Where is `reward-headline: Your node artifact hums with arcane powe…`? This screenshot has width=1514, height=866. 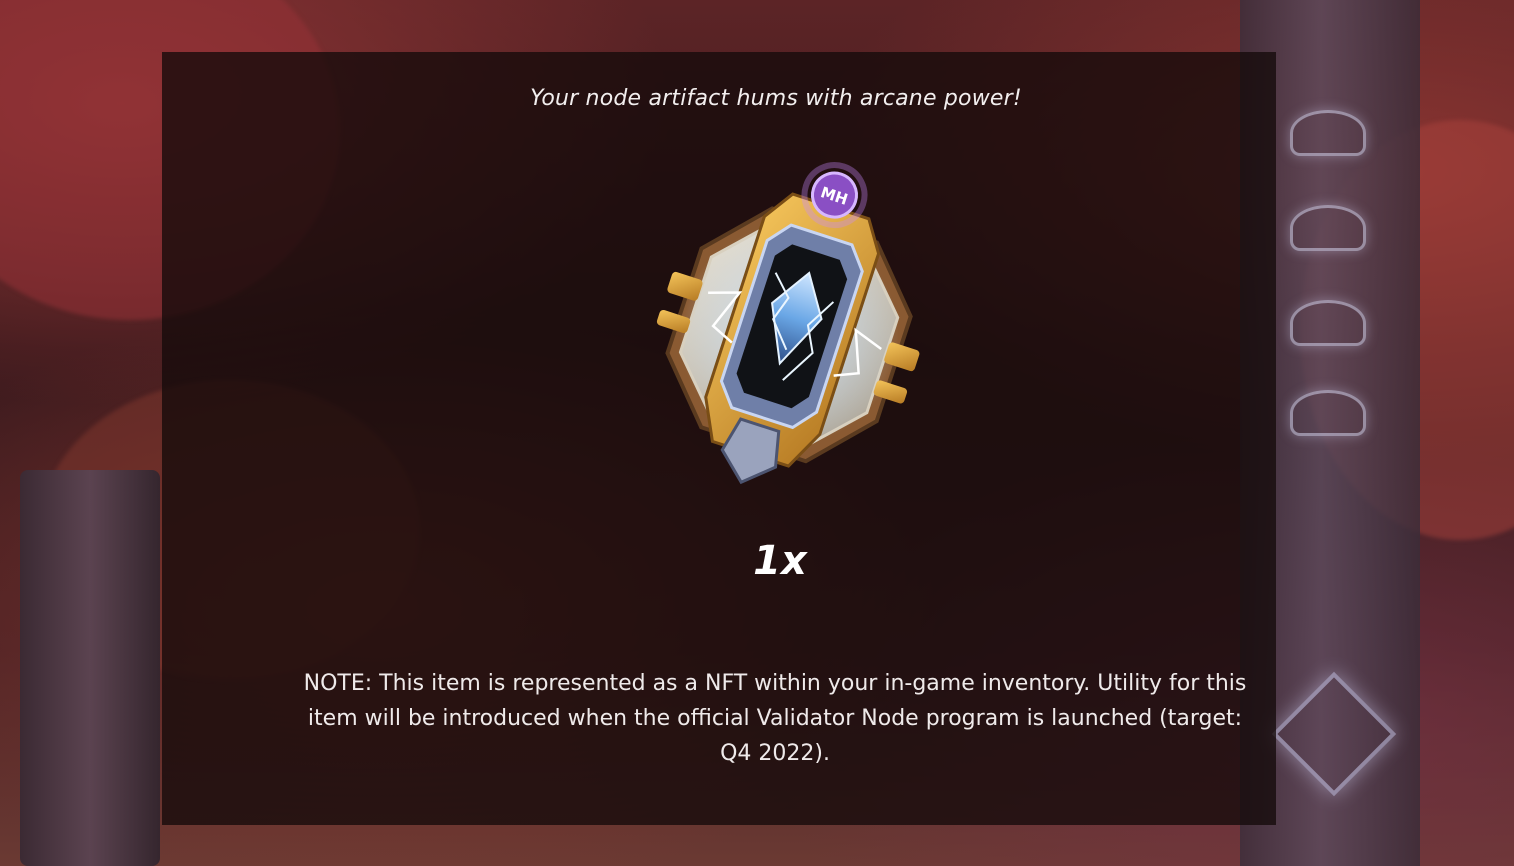 reward-headline: Your node artifact hums with arcane powe… is located at coordinates (776, 98).